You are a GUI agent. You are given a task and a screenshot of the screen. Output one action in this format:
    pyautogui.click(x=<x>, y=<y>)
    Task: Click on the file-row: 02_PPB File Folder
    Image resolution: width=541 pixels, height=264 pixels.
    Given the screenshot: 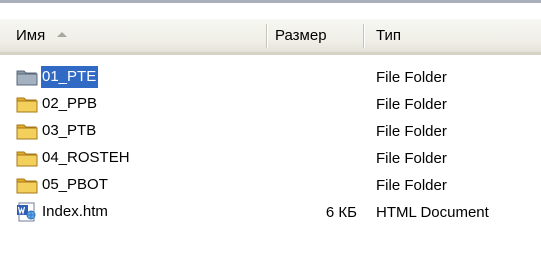 What is the action you would take?
    pyautogui.click(x=270, y=103)
    